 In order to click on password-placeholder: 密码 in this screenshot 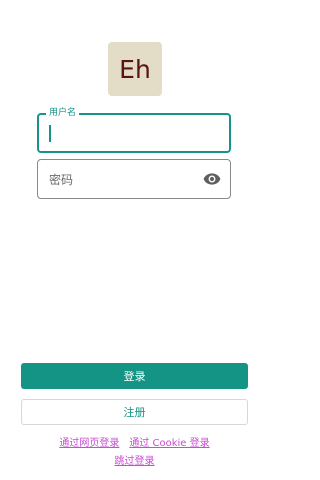, I will do `click(61, 180)`.